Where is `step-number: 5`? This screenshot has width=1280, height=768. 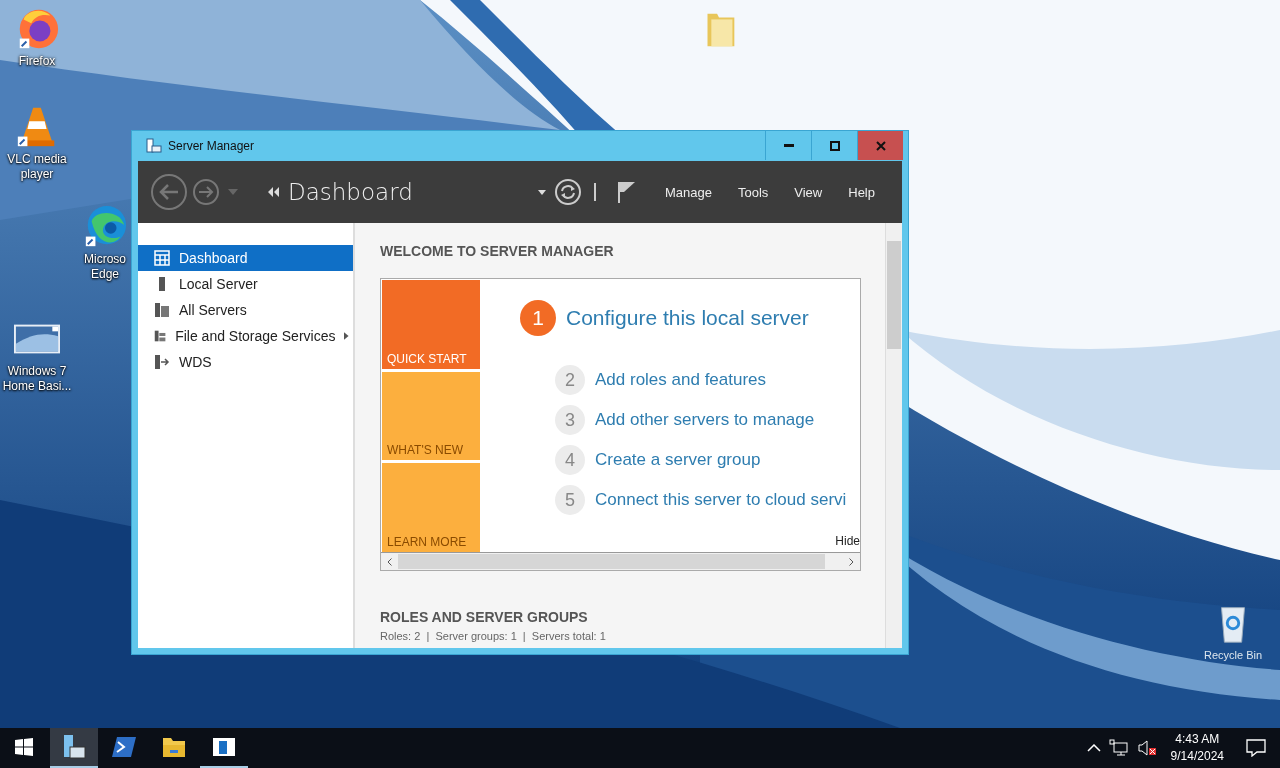 step-number: 5 is located at coordinates (570, 500).